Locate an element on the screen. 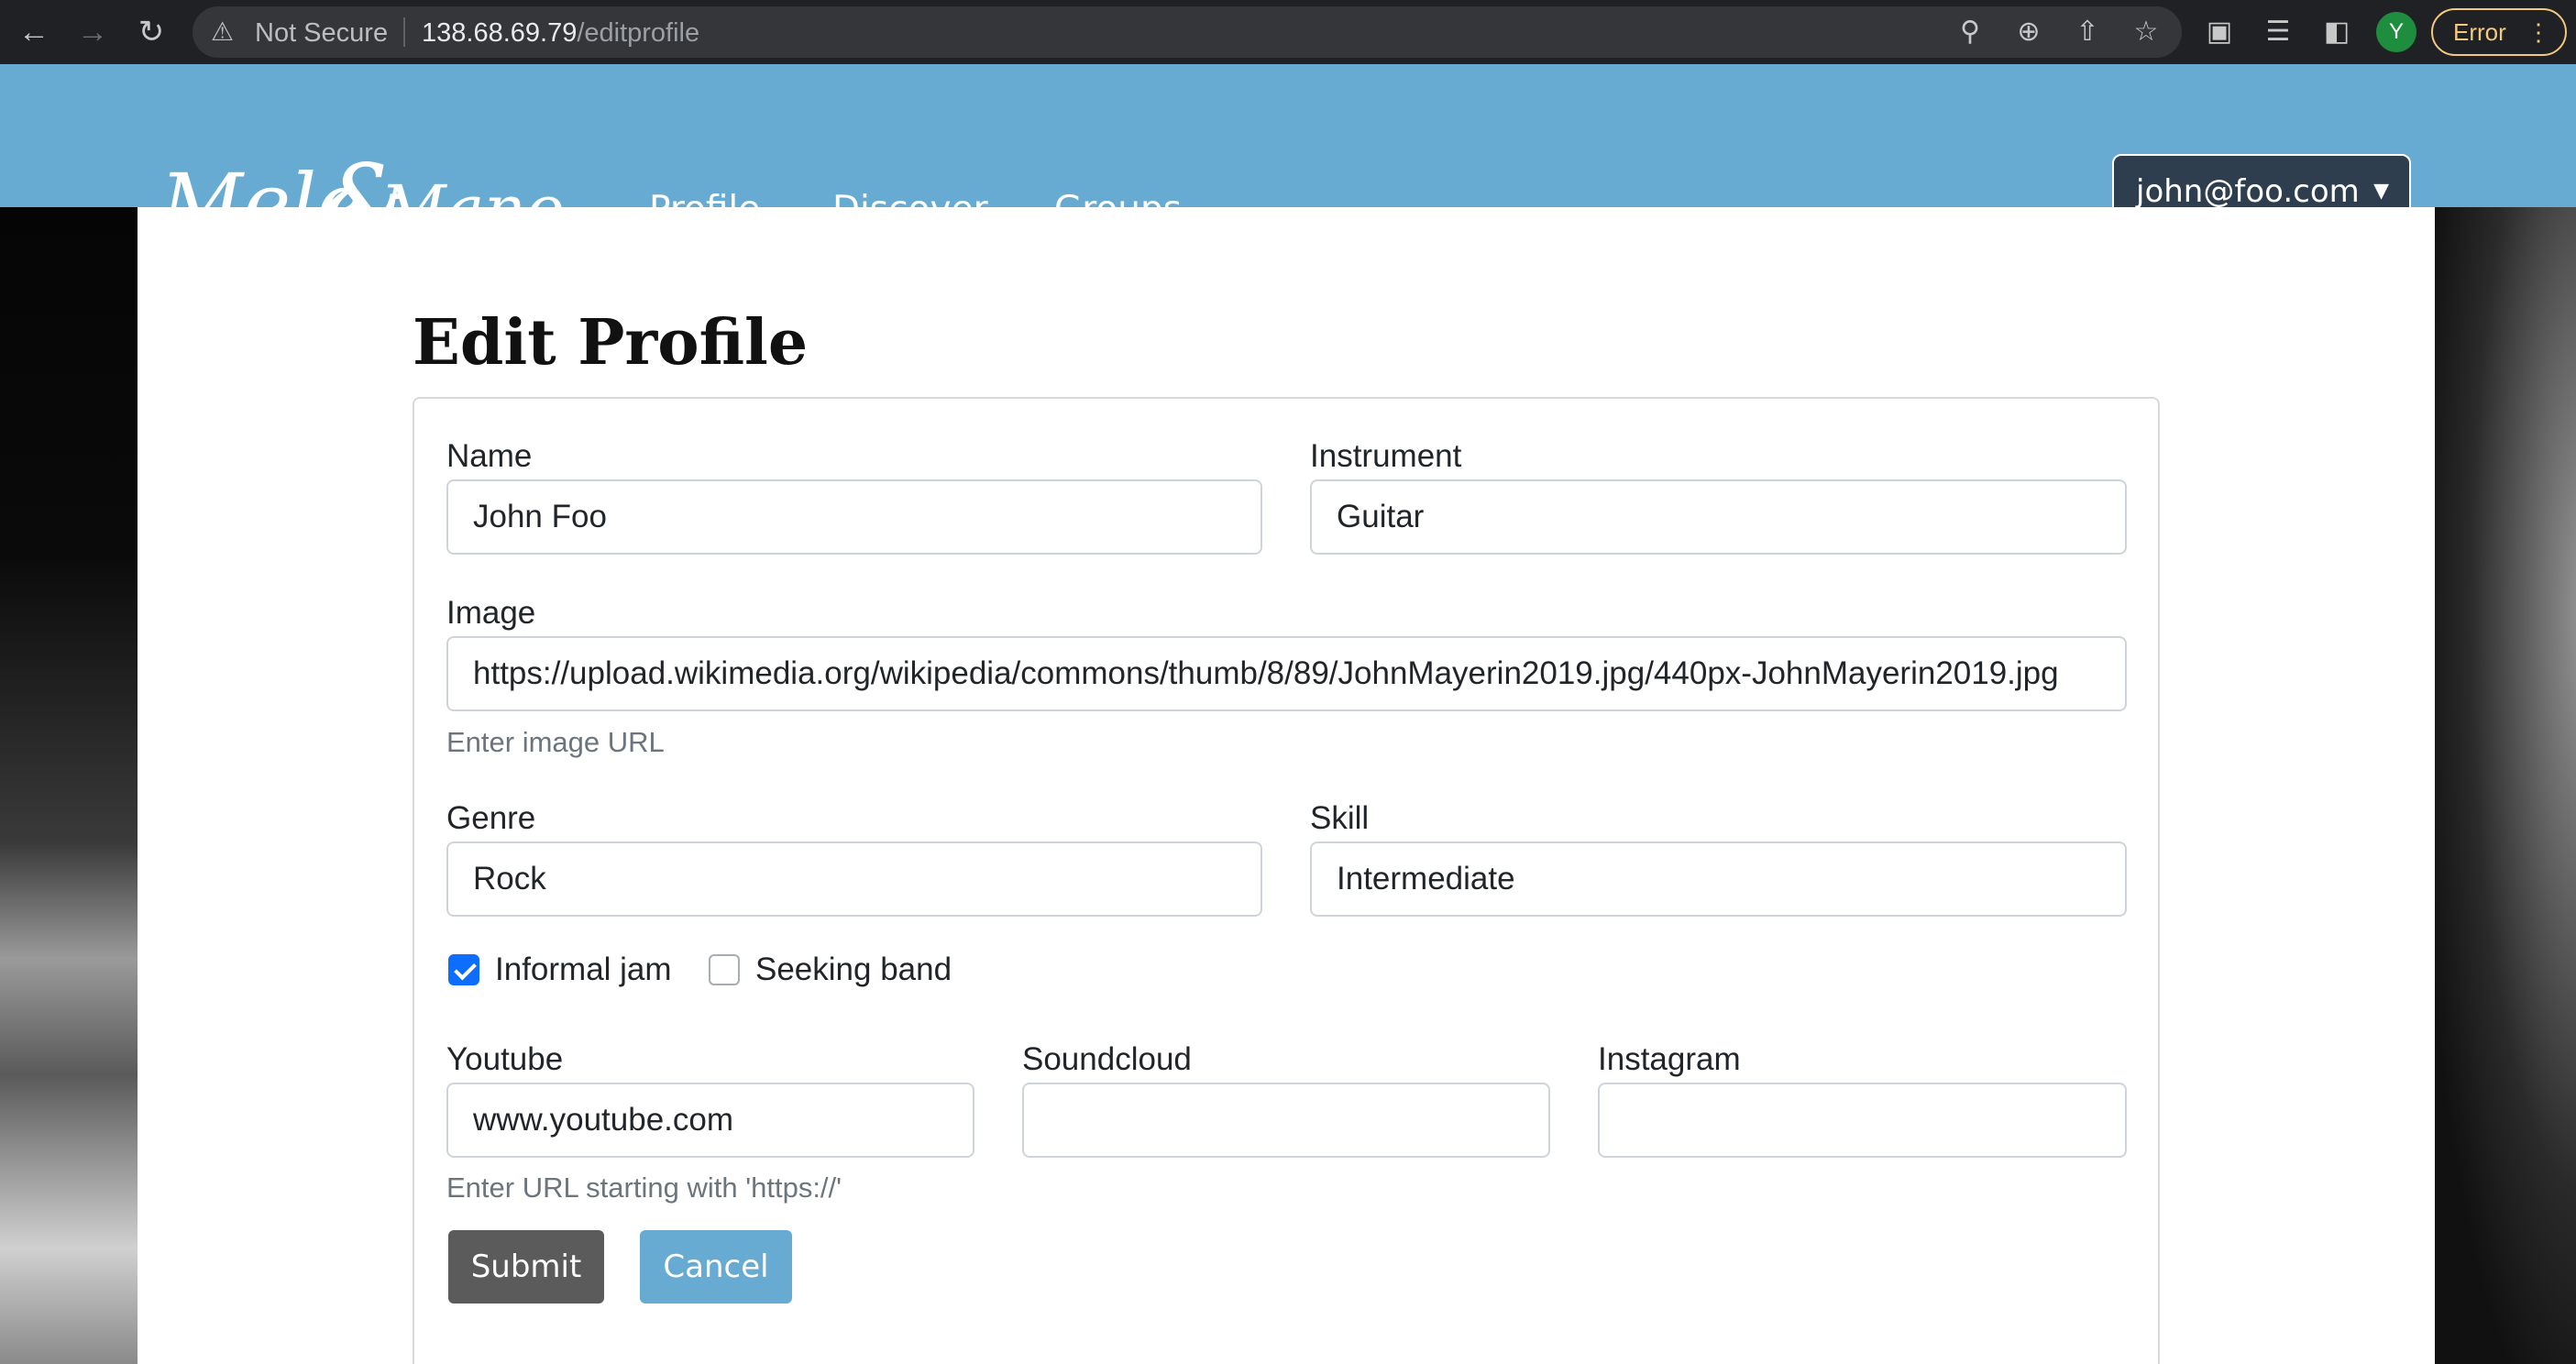 The height and width of the screenshot is (1364, 2576). key-icon: ⚲ is located at coordinates (1970, 32).